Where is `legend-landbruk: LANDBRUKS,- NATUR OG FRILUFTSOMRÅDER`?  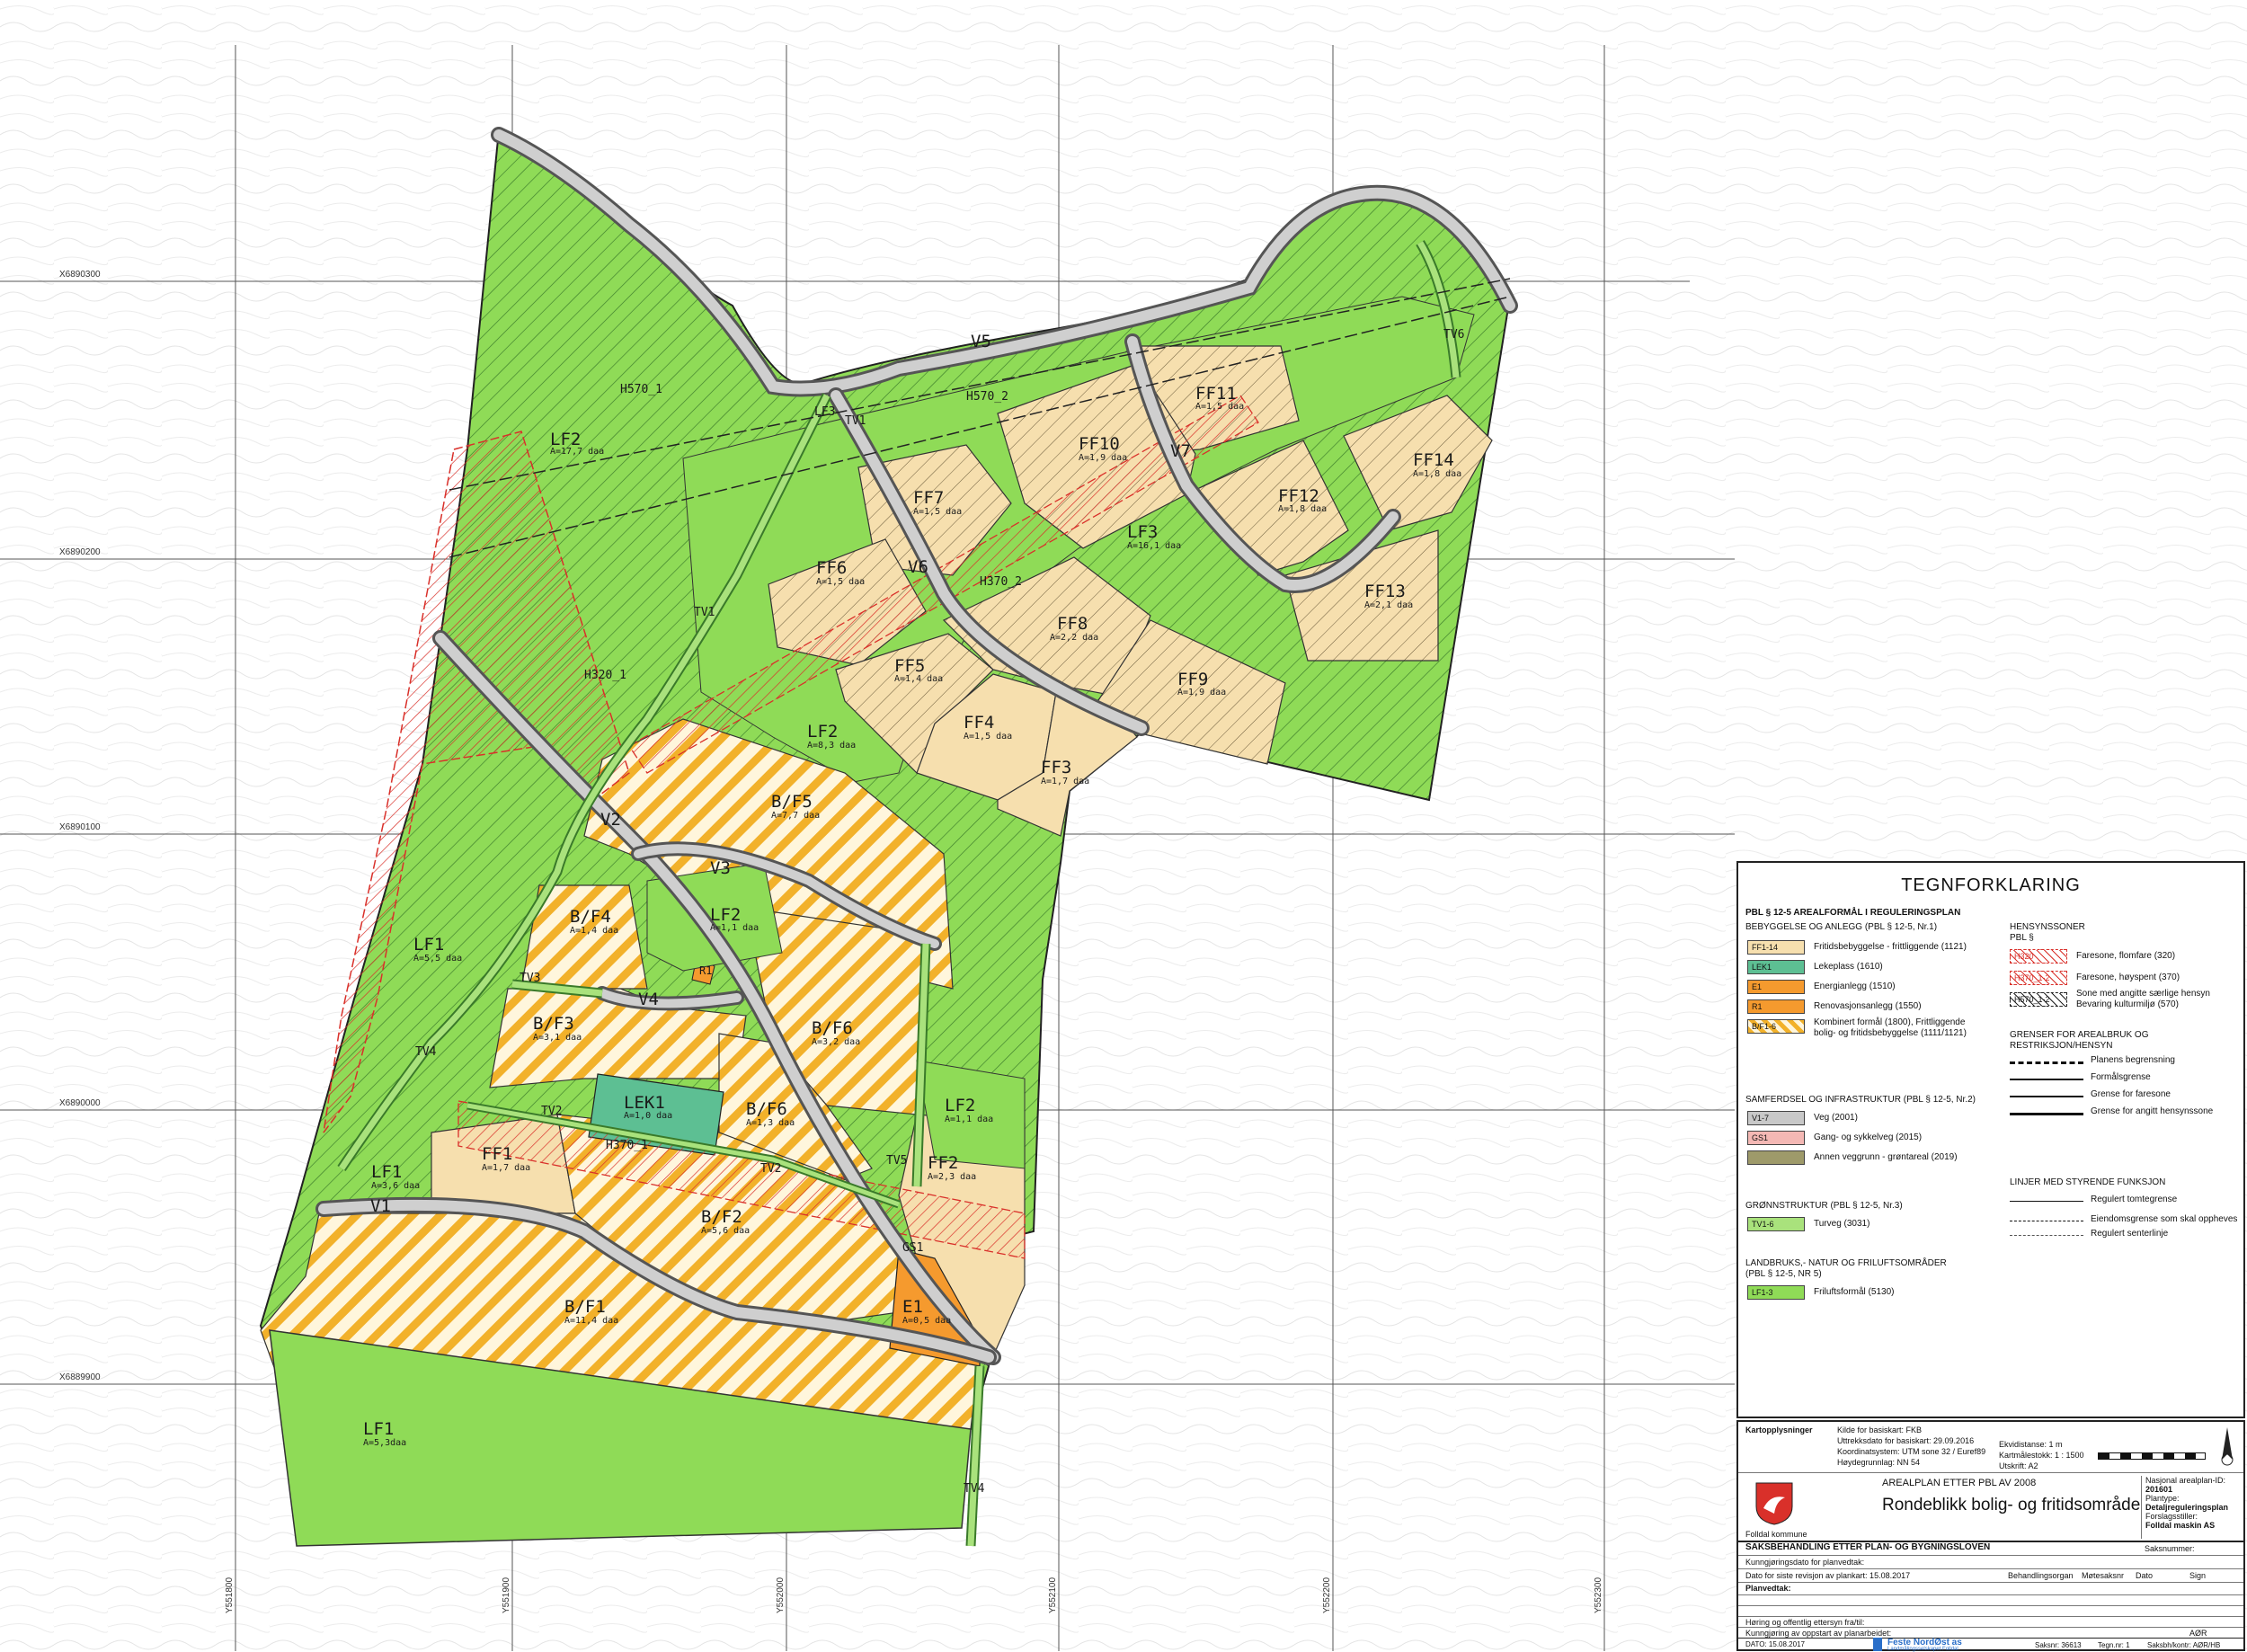 legend-landbruk: LANDBRUKS,- NATUR OG FRILUFTSOMRÅDER is located at coordinates (1846, 1263).